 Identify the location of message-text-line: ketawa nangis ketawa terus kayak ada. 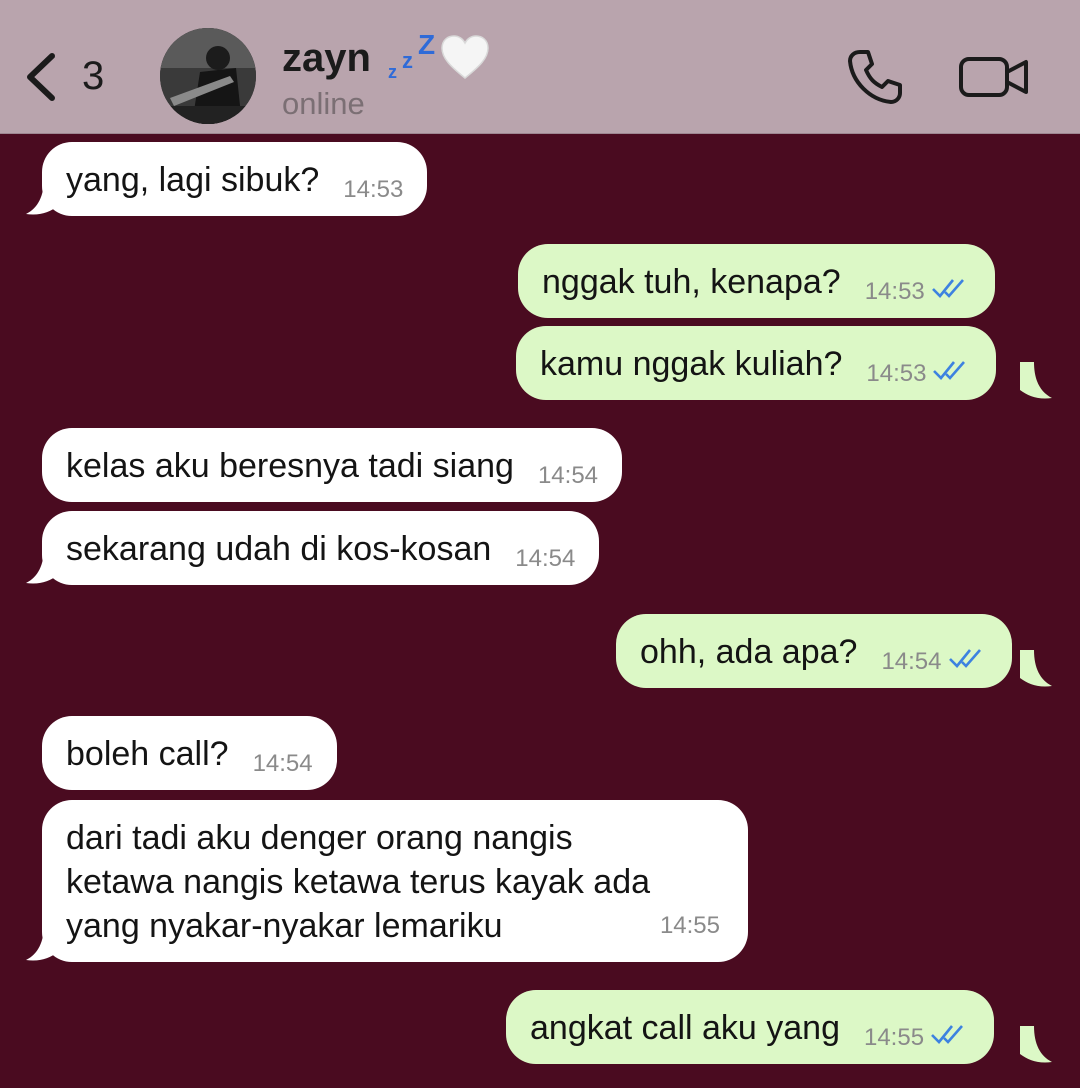
(358, 882).